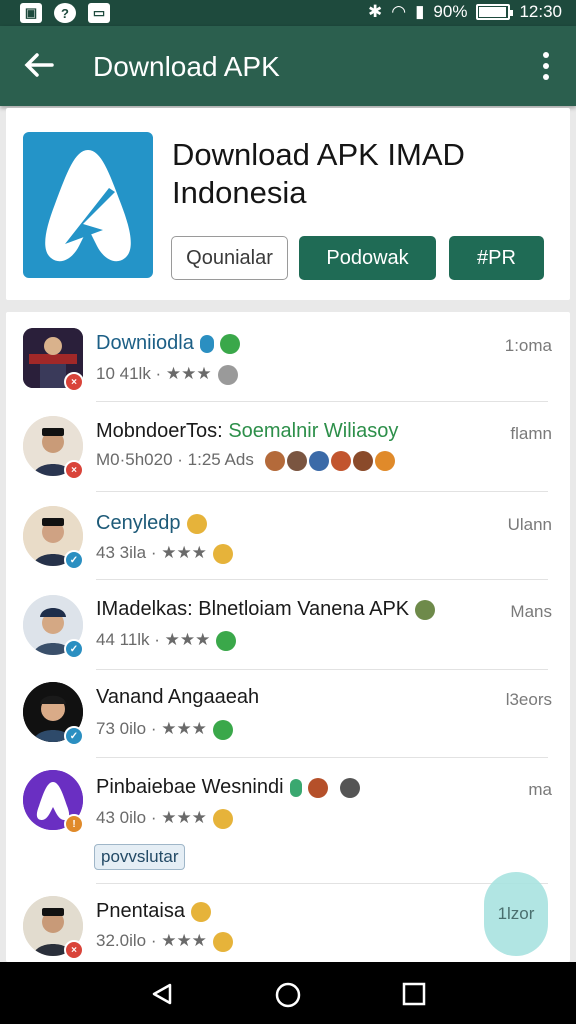 This screenshot has height=1024, width=576. I want to click on item-title: Downiiodla, so click(168, 343).